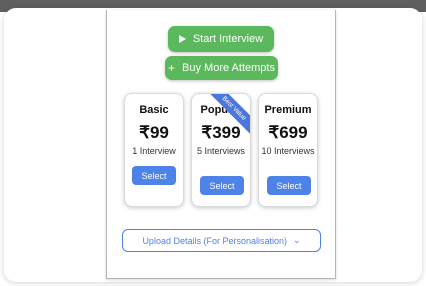 This screenshot has height=286, width=426. What do you see at coordinates (221, 132) in the screenshot?
I see `plan-price: ₹399` at bounding box center [221, 132].